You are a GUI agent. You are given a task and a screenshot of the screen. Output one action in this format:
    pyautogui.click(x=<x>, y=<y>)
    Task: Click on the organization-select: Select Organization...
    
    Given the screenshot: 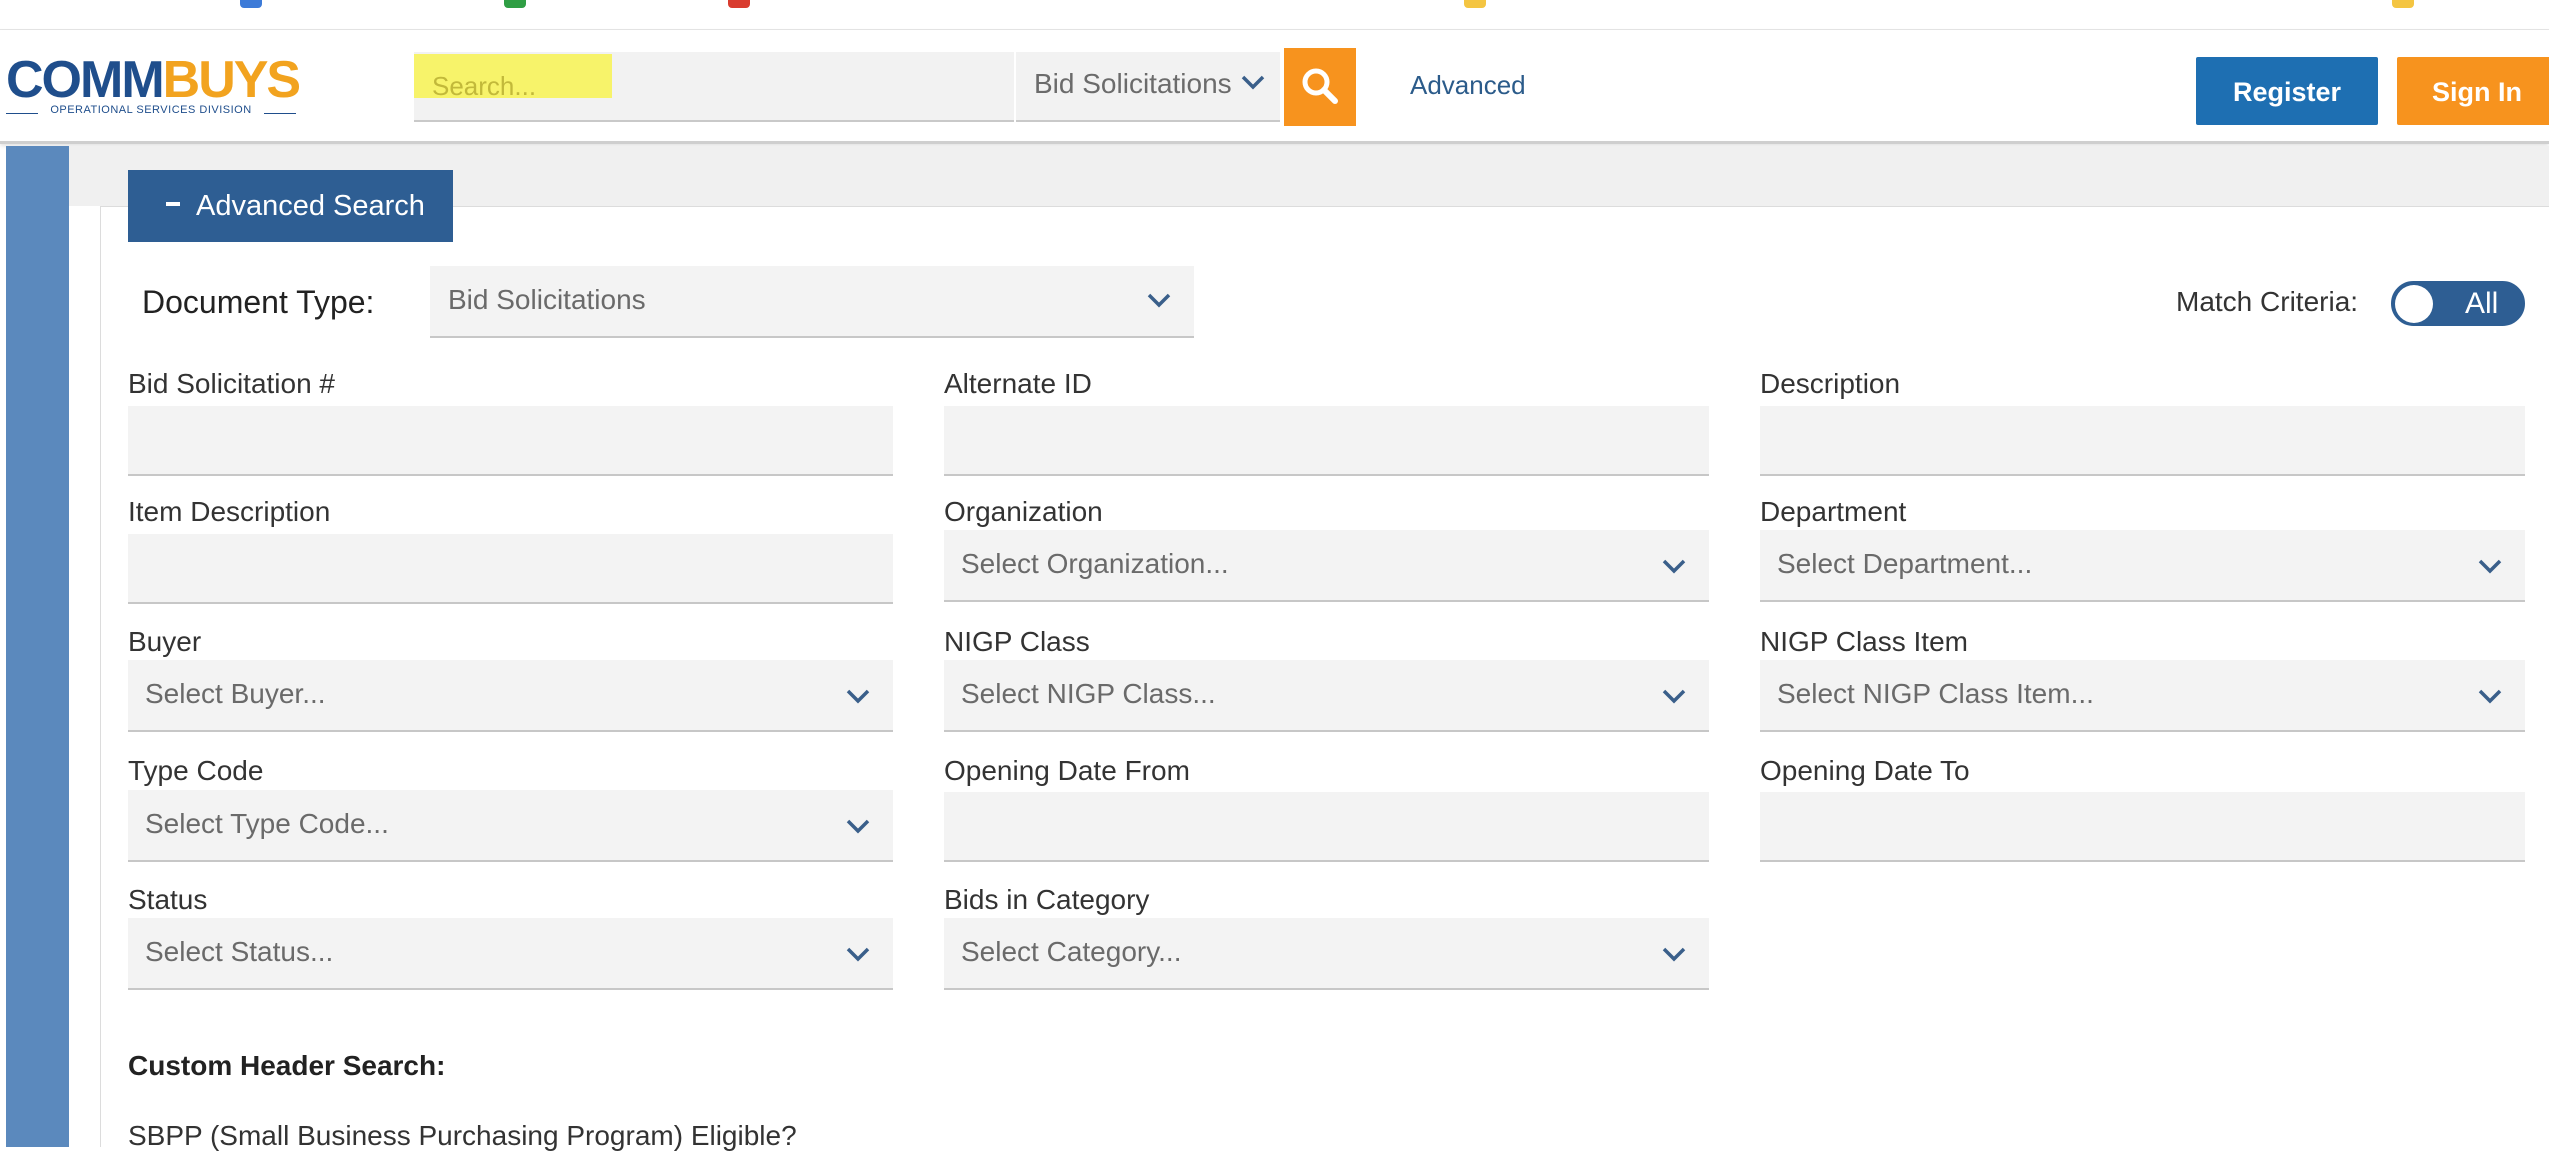 What is the action you would take?
    pyautogui.click(x=1326, y=566)
    